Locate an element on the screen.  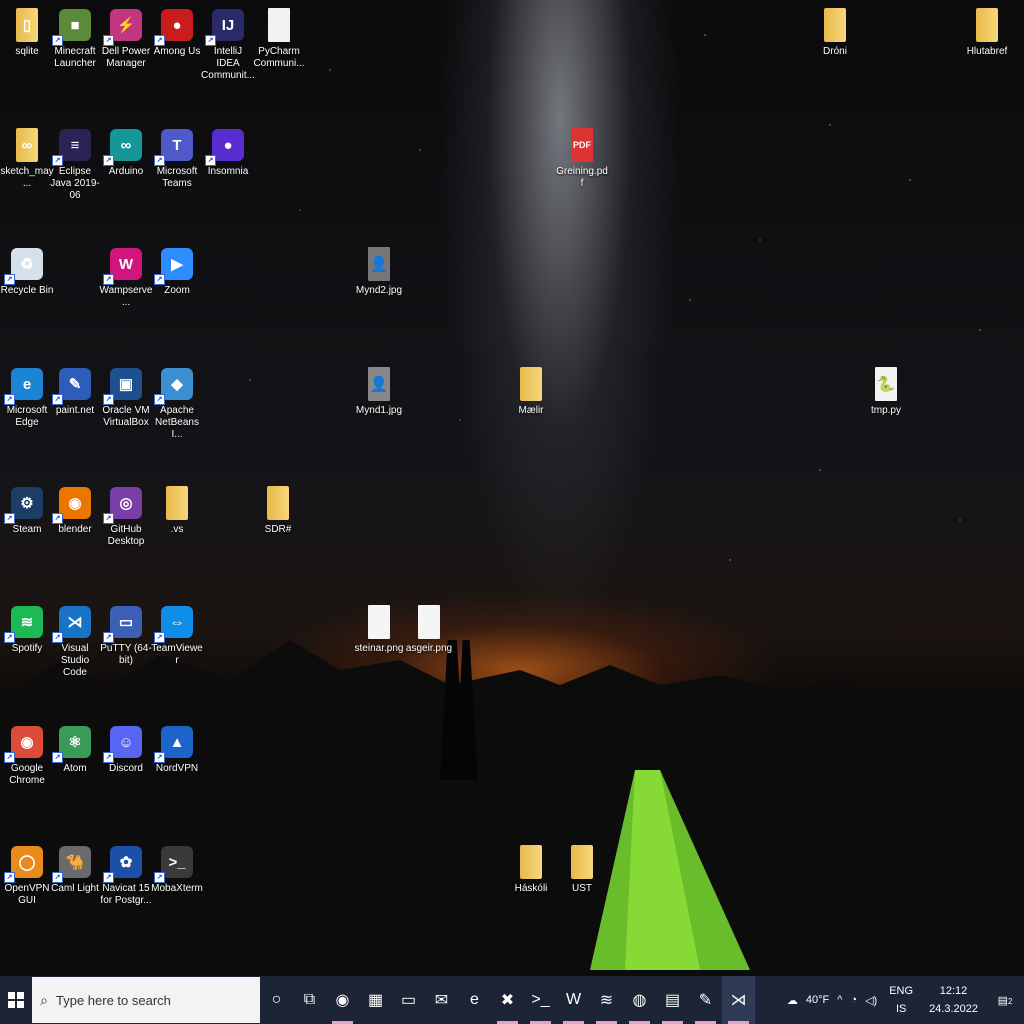
word-icon: W is located at coordinates (573, 999).